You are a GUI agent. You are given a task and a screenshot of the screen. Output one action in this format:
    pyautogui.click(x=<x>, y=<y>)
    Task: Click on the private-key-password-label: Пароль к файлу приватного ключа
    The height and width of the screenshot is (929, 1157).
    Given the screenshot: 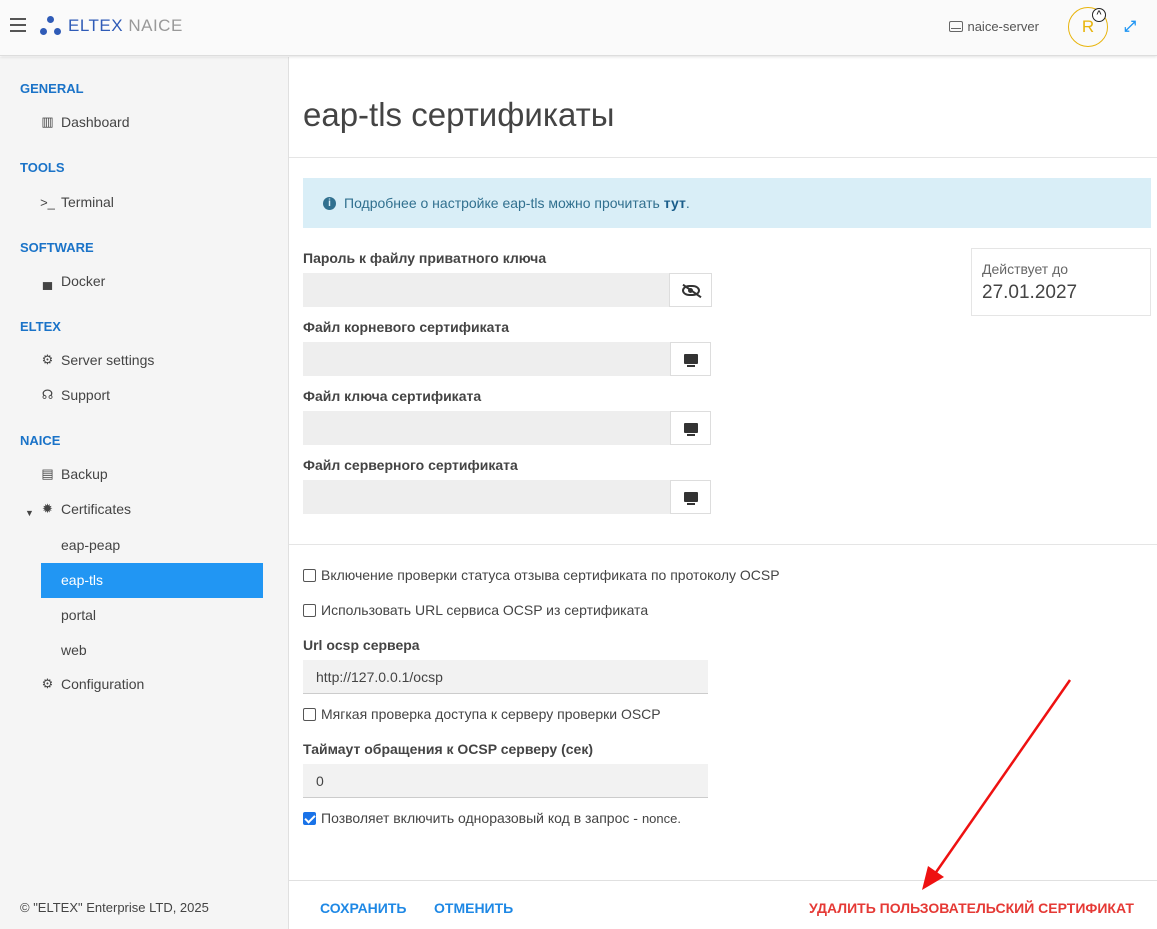 What is the action you would take?
    pyautogui.click(x=425, y=258)
    